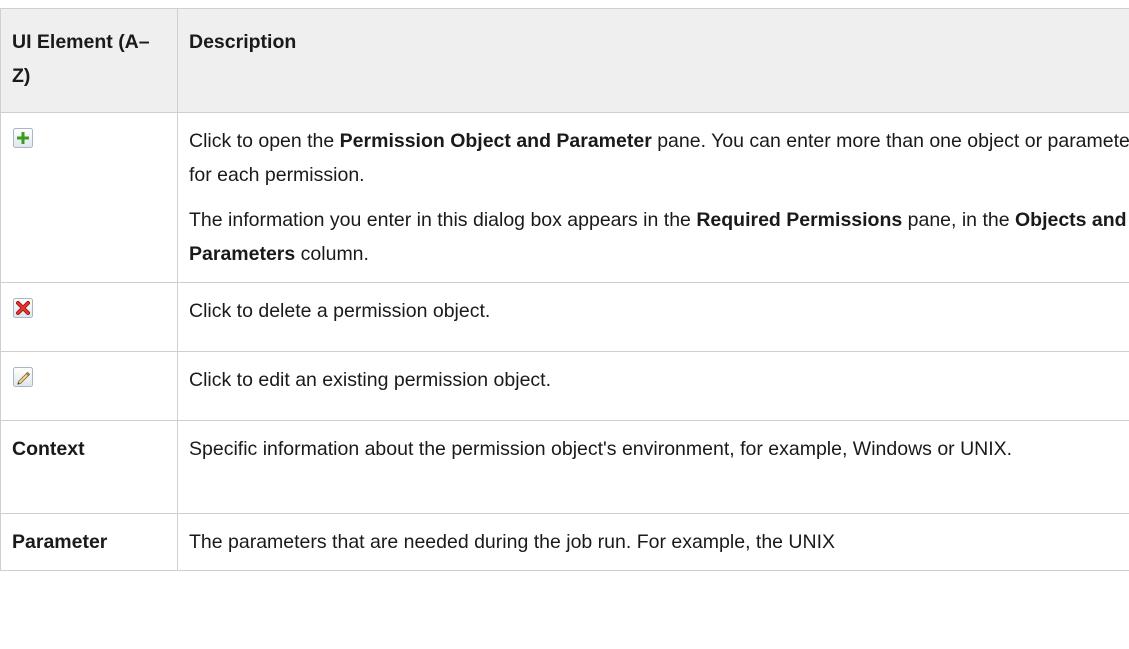  What do you see at coordinates (89, 542) in the screenshot?
I see `ui-element-cell: Parameter` at bounding box center [89, 542].